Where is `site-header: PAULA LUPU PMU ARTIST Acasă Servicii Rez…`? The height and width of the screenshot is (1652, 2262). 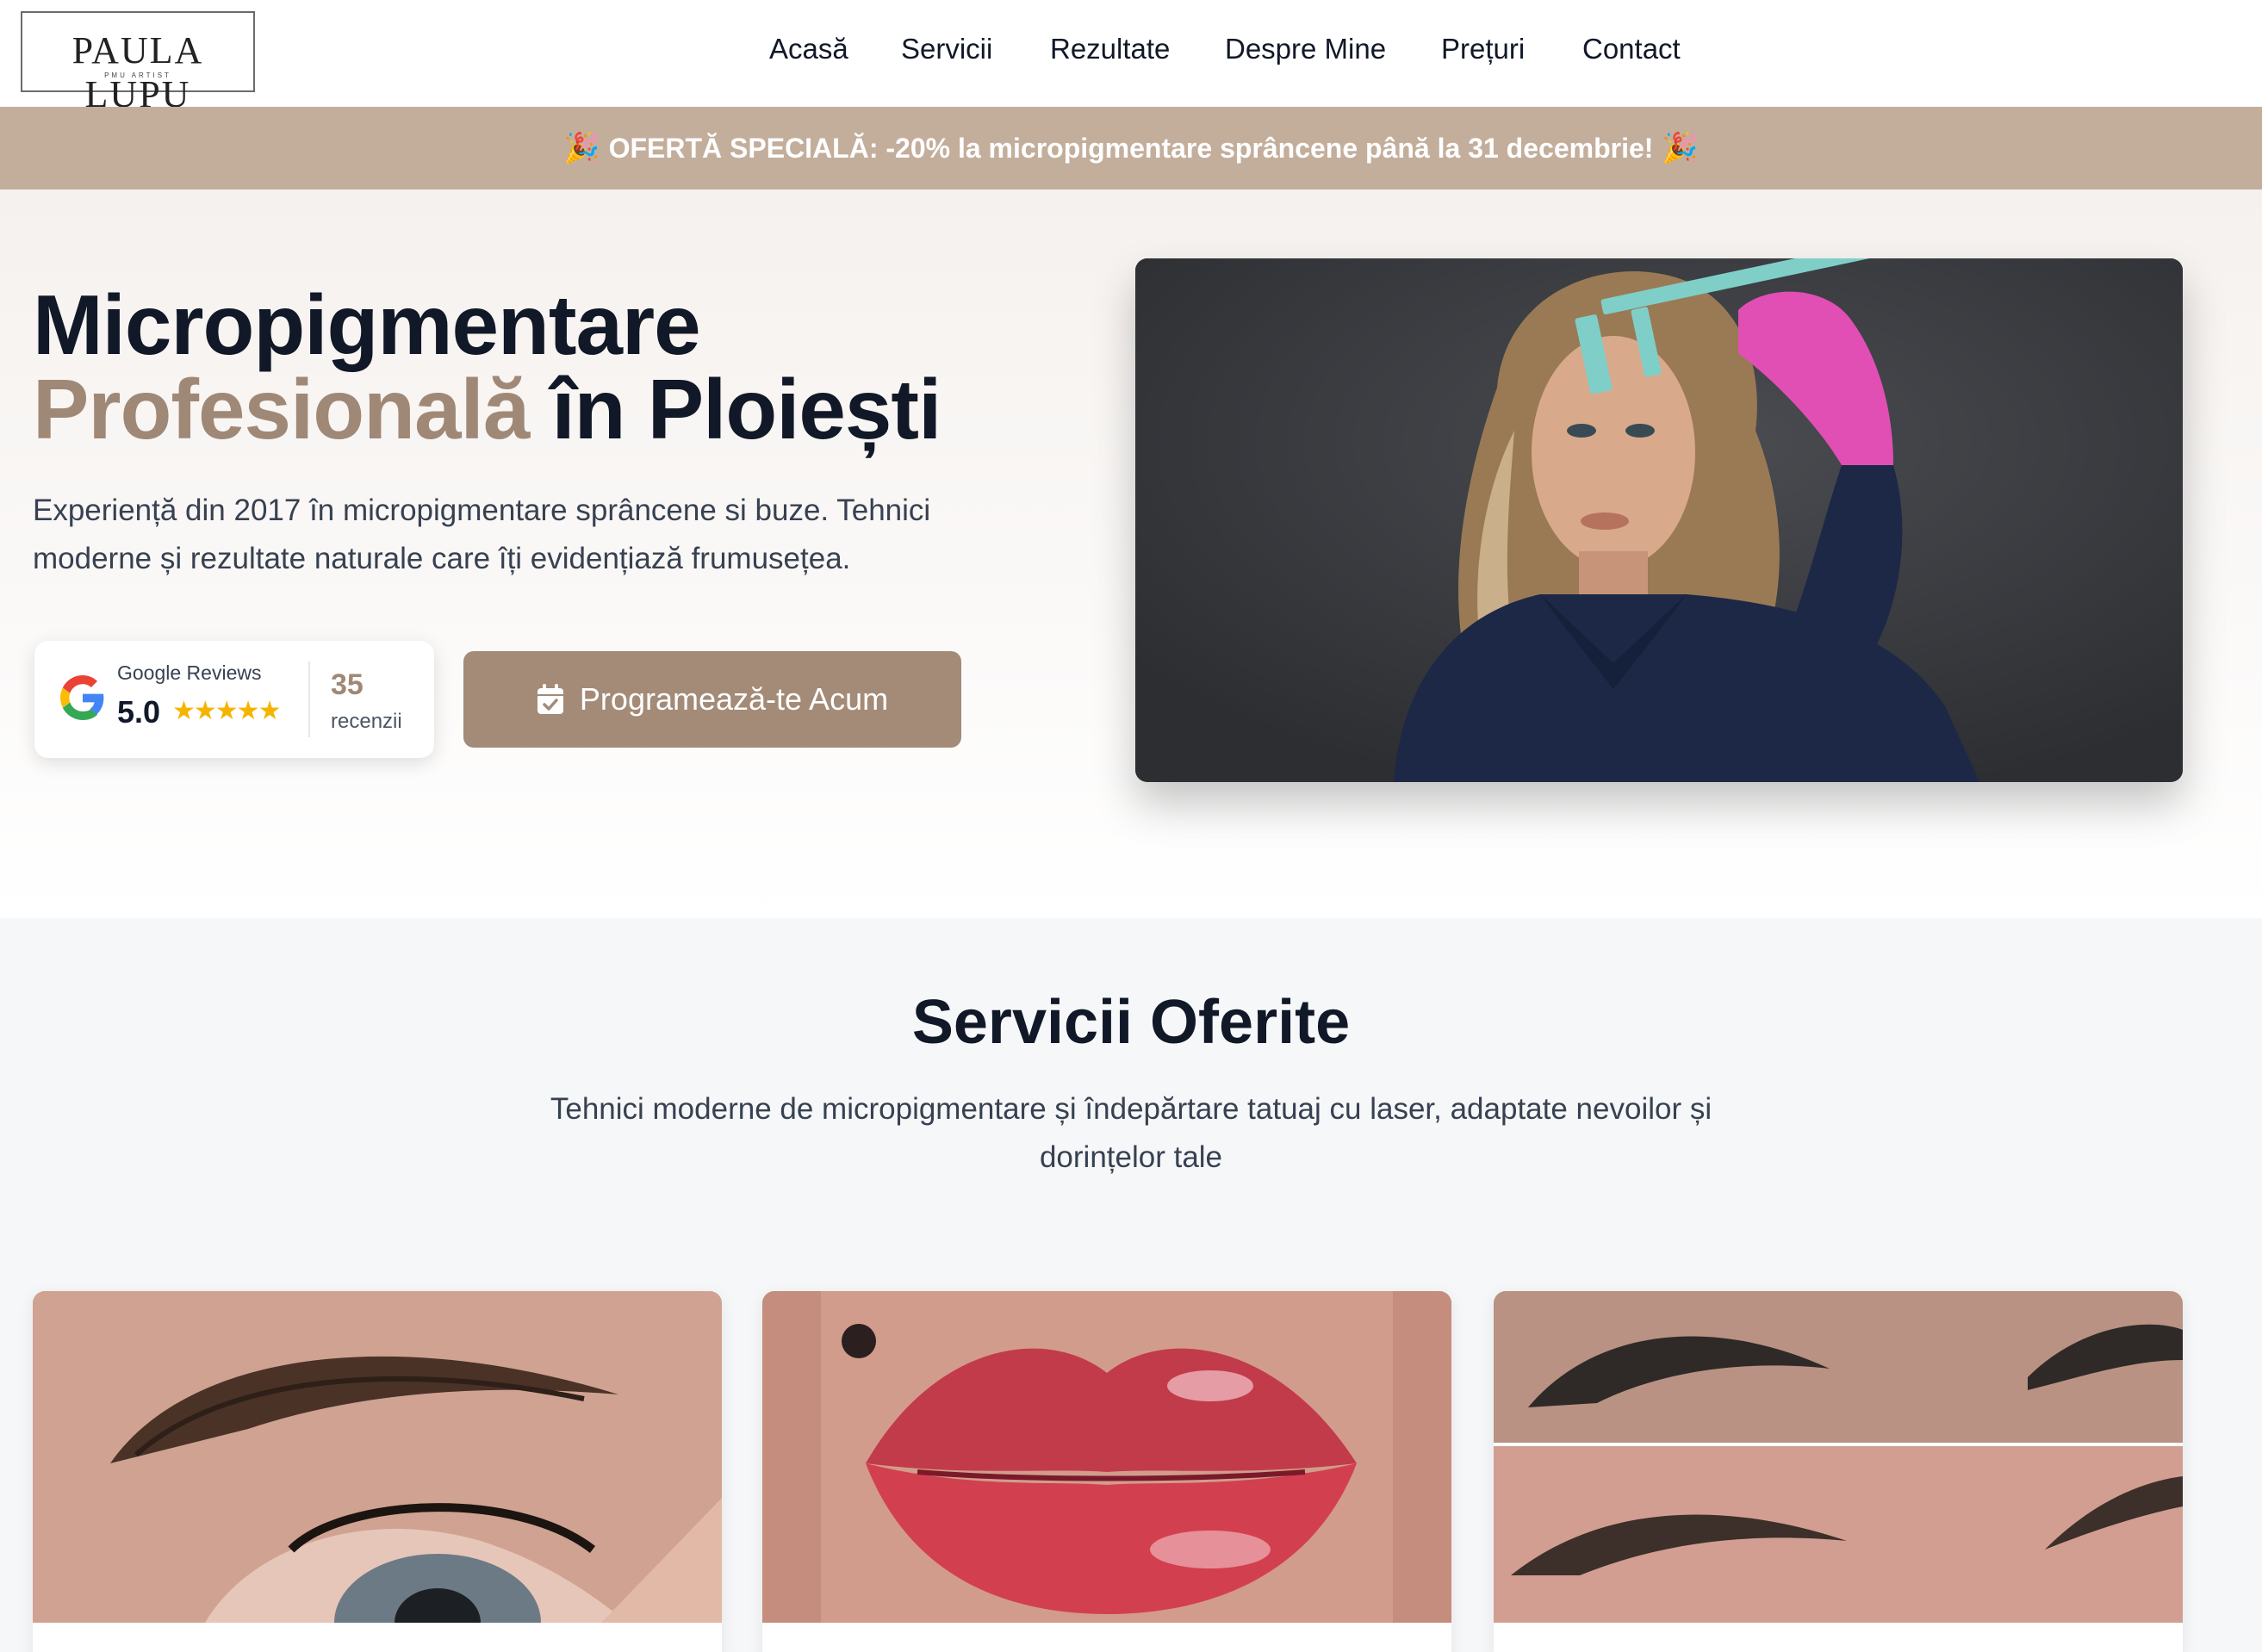
site-header: PAULA LUPU PMU ARTIST Acasă Servicii Rez… is located at coordinates (1131, 57).